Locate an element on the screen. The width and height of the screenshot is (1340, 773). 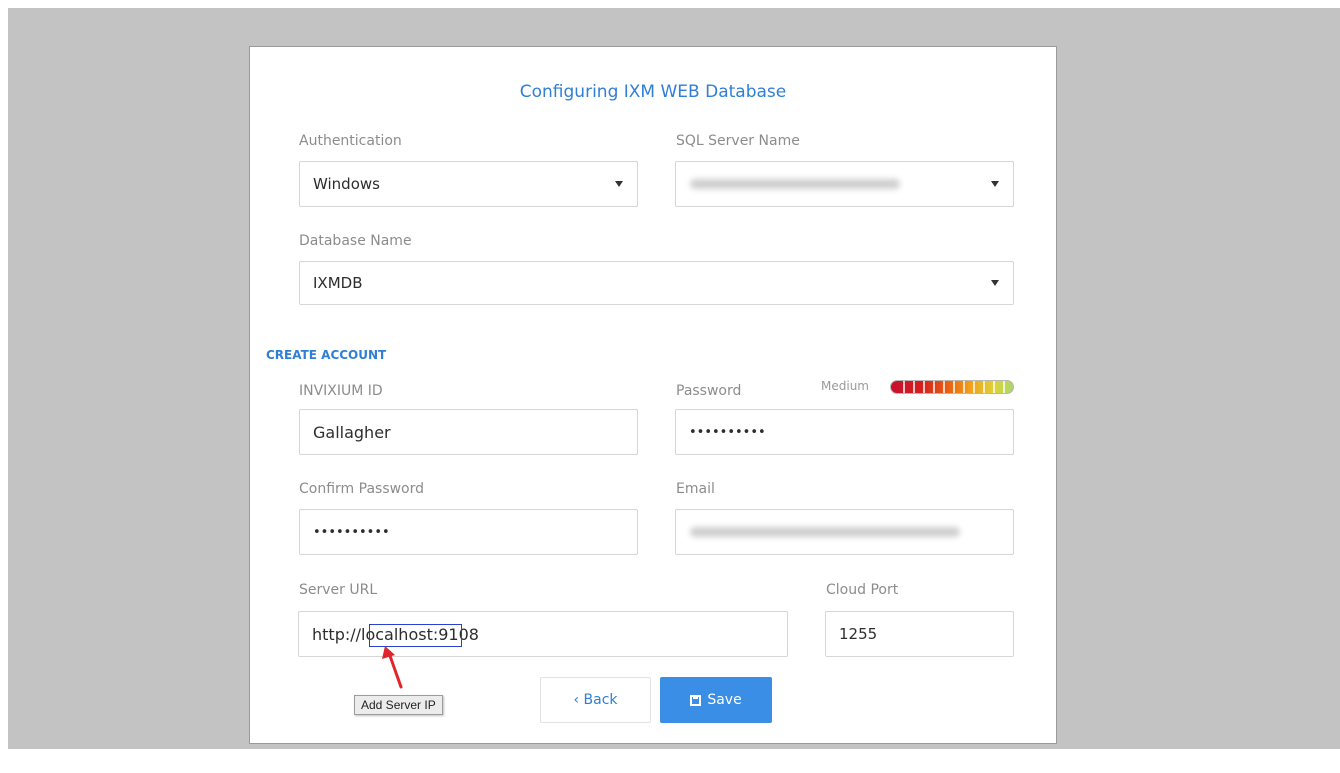
email-input is located at coordinates (844, 532).